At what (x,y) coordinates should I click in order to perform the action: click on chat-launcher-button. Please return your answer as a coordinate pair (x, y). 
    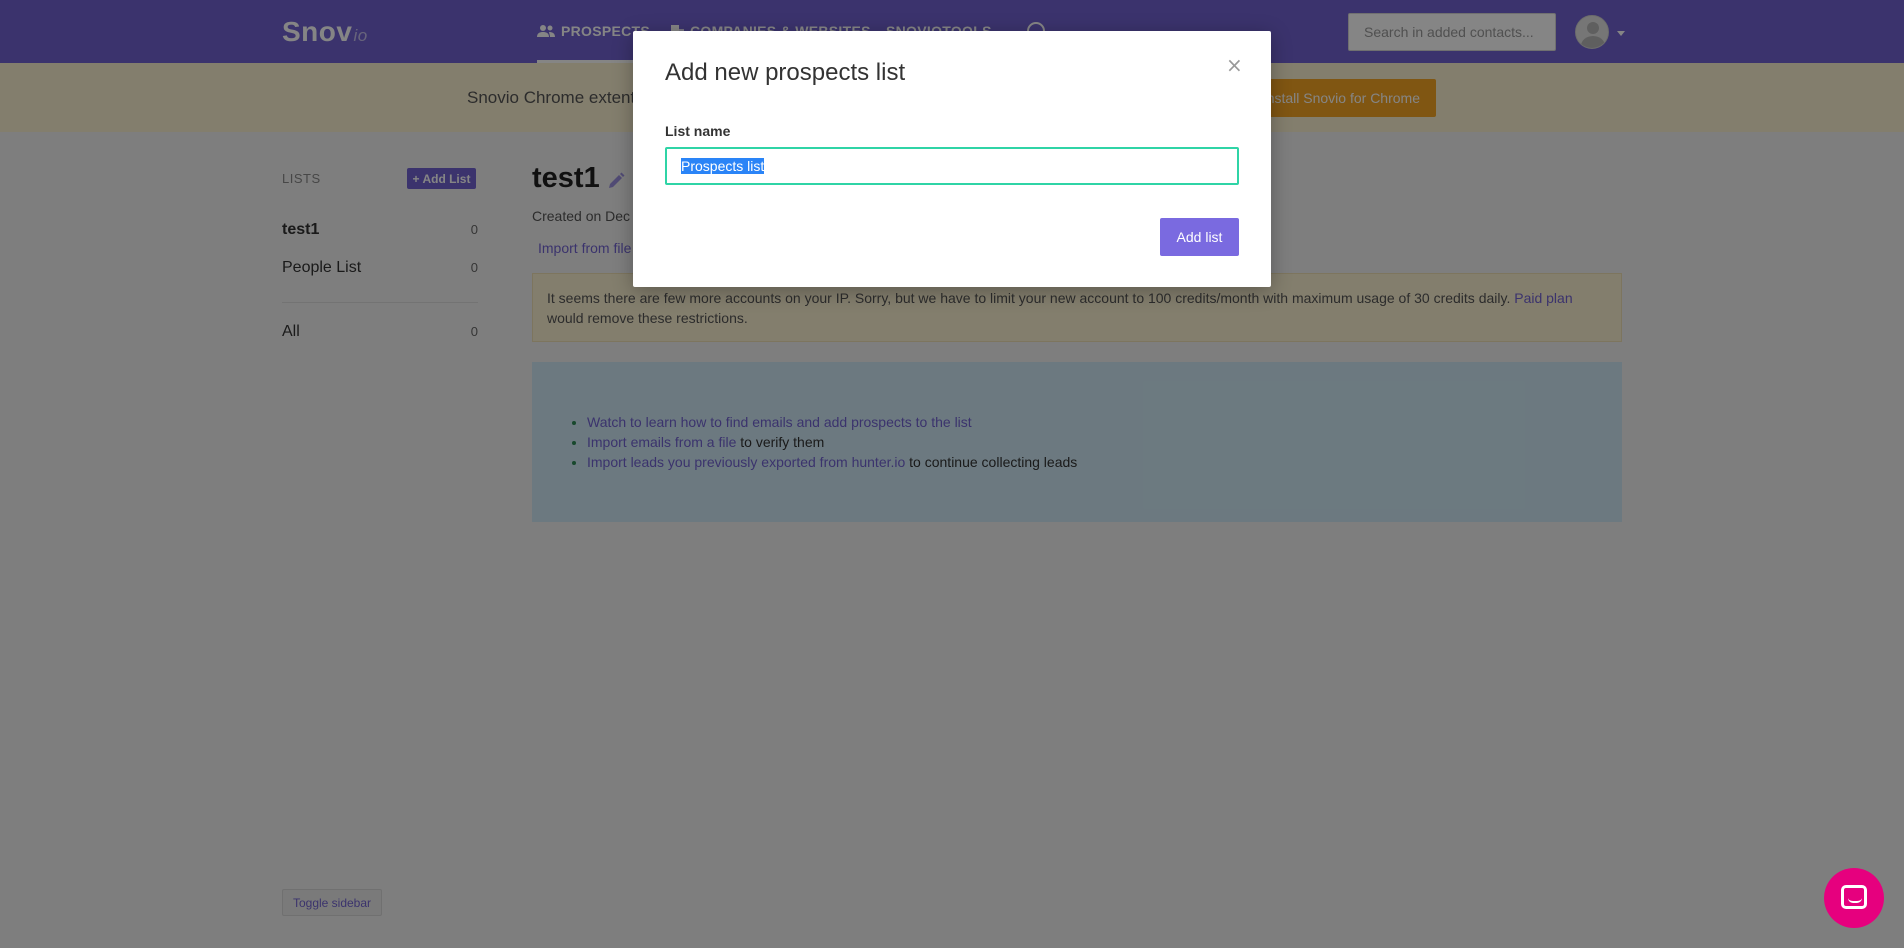
    Looking at the image, I should click on (1854, 898).